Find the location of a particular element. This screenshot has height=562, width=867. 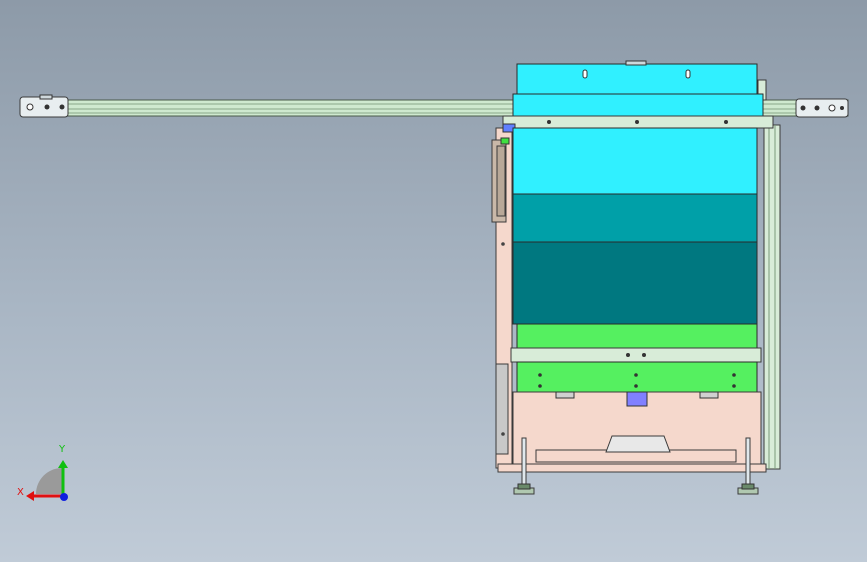

hopper-middle-band is located at coordinates (635, 218).